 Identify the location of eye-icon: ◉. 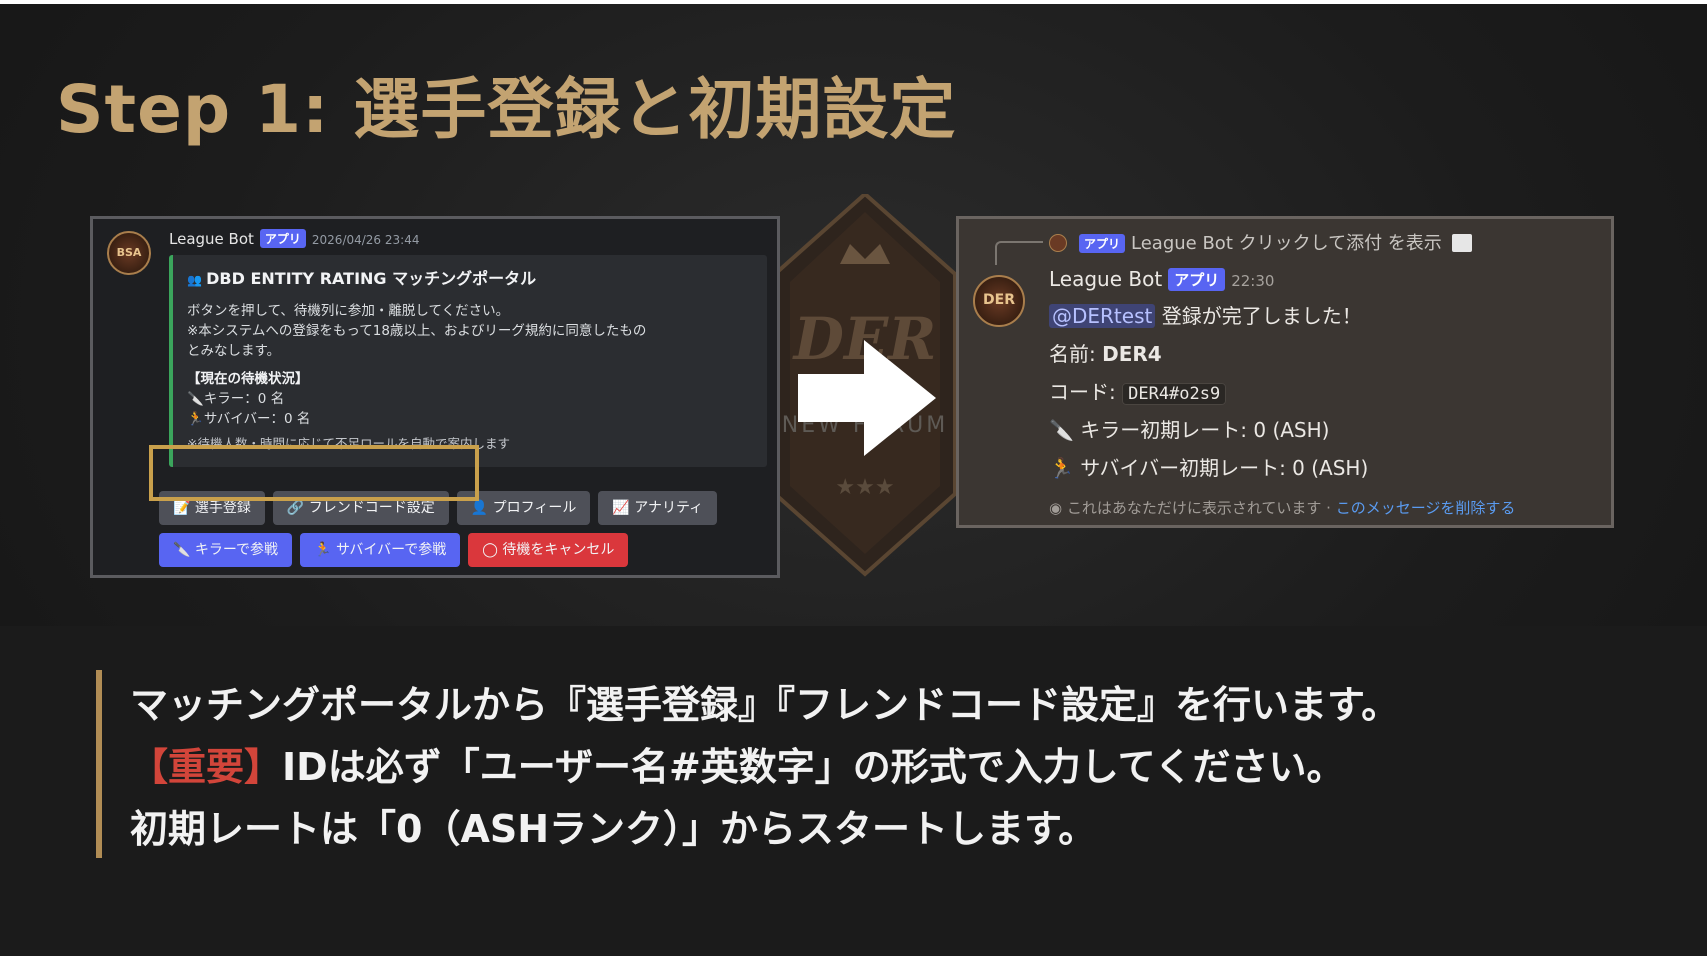
(1058, 508).